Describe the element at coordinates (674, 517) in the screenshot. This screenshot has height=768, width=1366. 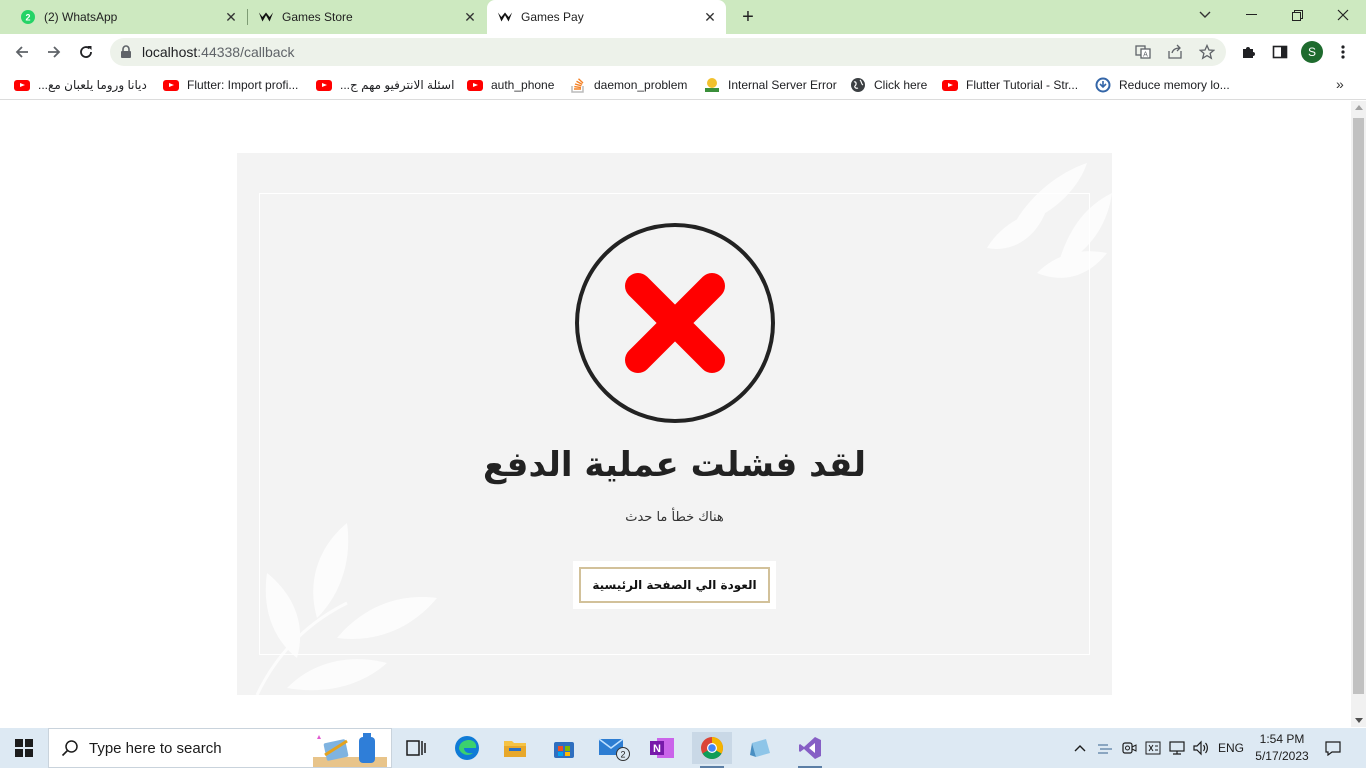
I see `error-message: هناك خطأ ما حدث` at that location.